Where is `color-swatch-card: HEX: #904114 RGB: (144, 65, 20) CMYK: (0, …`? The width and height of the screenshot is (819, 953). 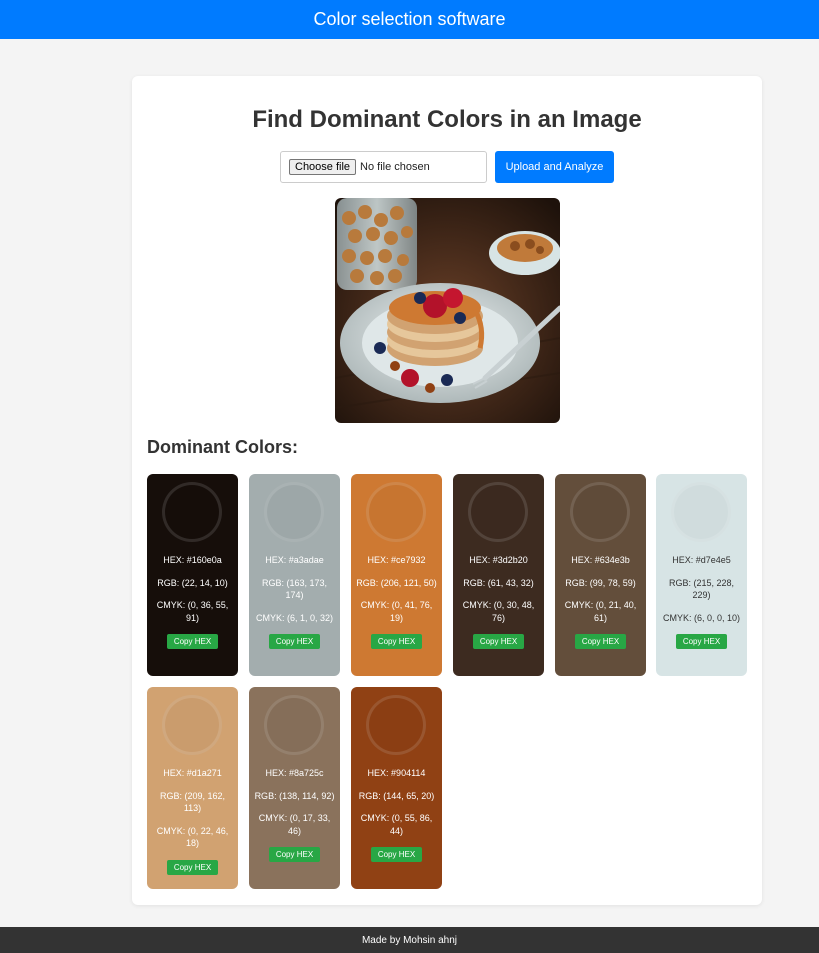
color-swatch-card: HEX: #904114 RGB: (144, 65, 20) CMYK: (0, … is located at coordinates (396, 788).